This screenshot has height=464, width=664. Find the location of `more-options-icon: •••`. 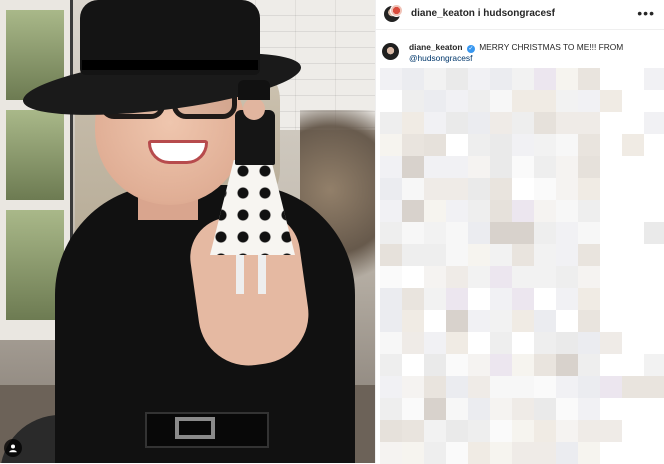

more-options-icon: ••• is located at coordinates (646, 13).